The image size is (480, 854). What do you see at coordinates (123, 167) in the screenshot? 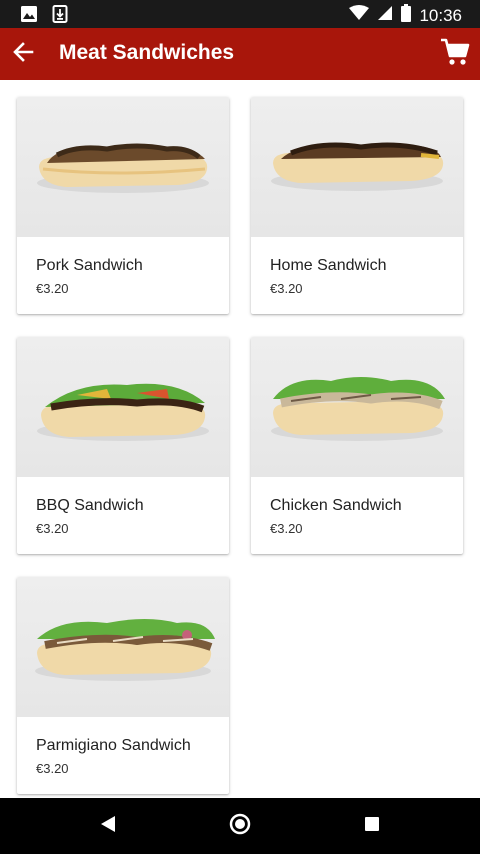
I see `pork-sandwich-image` at bounding box center [123, 167].